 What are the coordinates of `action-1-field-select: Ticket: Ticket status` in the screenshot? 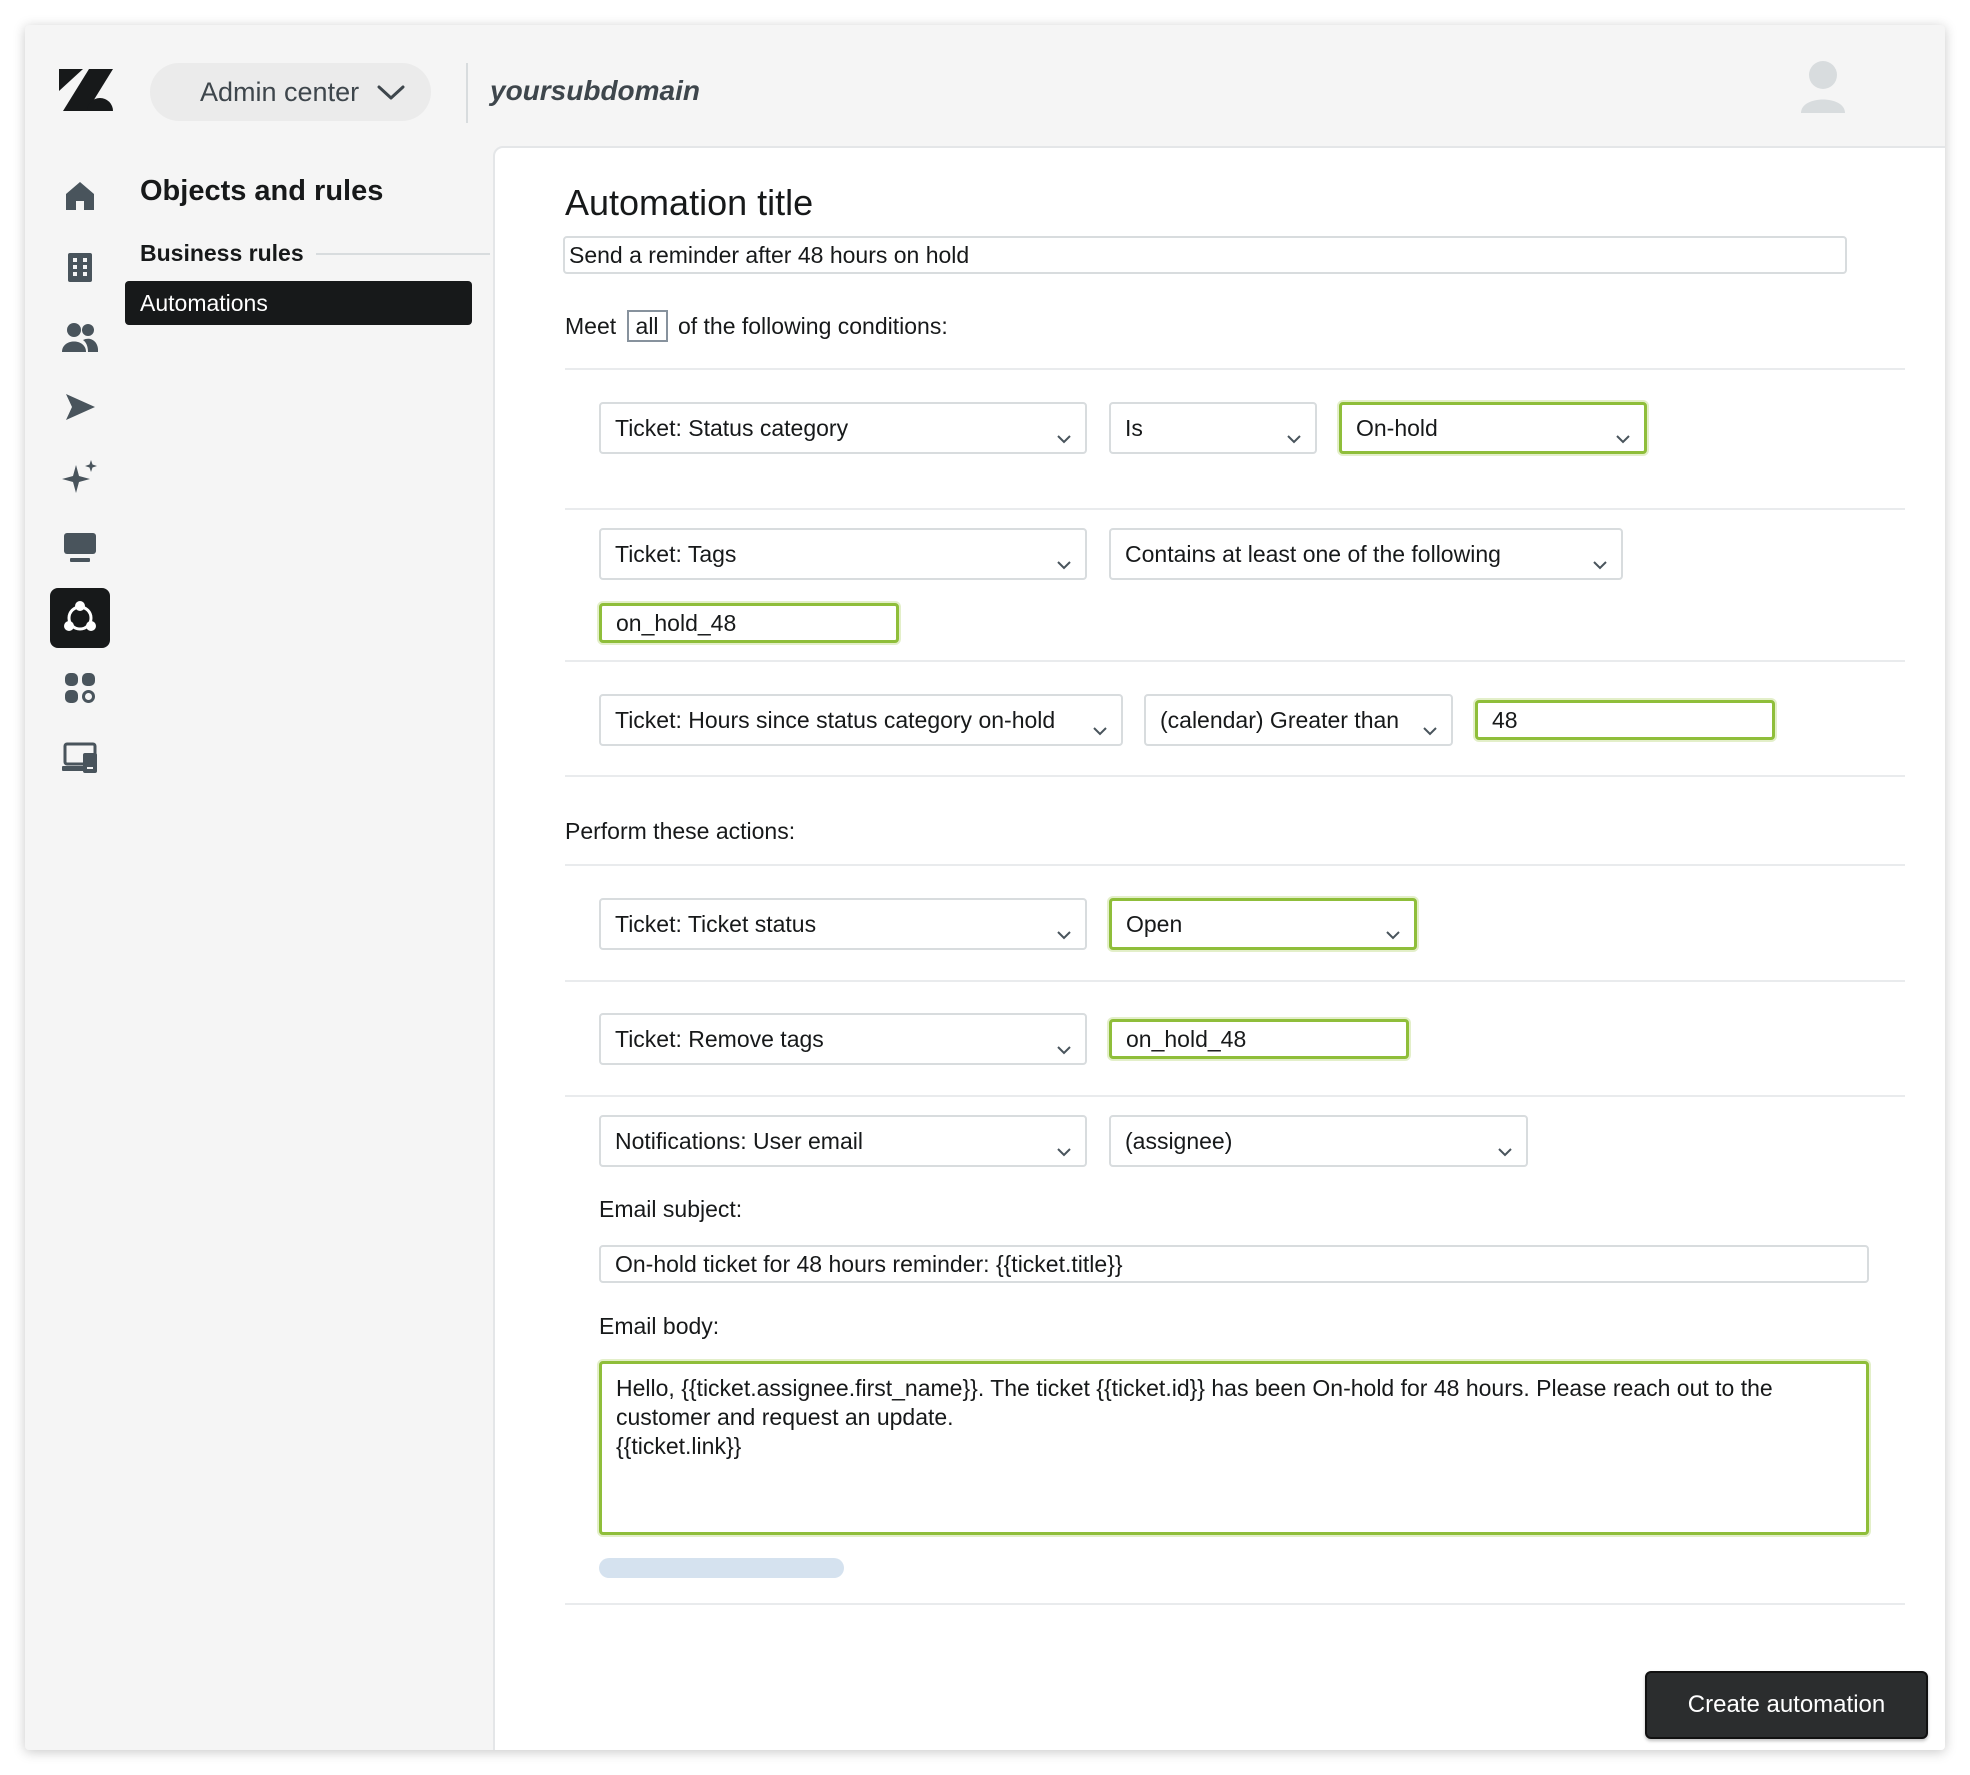 It's located at (843, 924).